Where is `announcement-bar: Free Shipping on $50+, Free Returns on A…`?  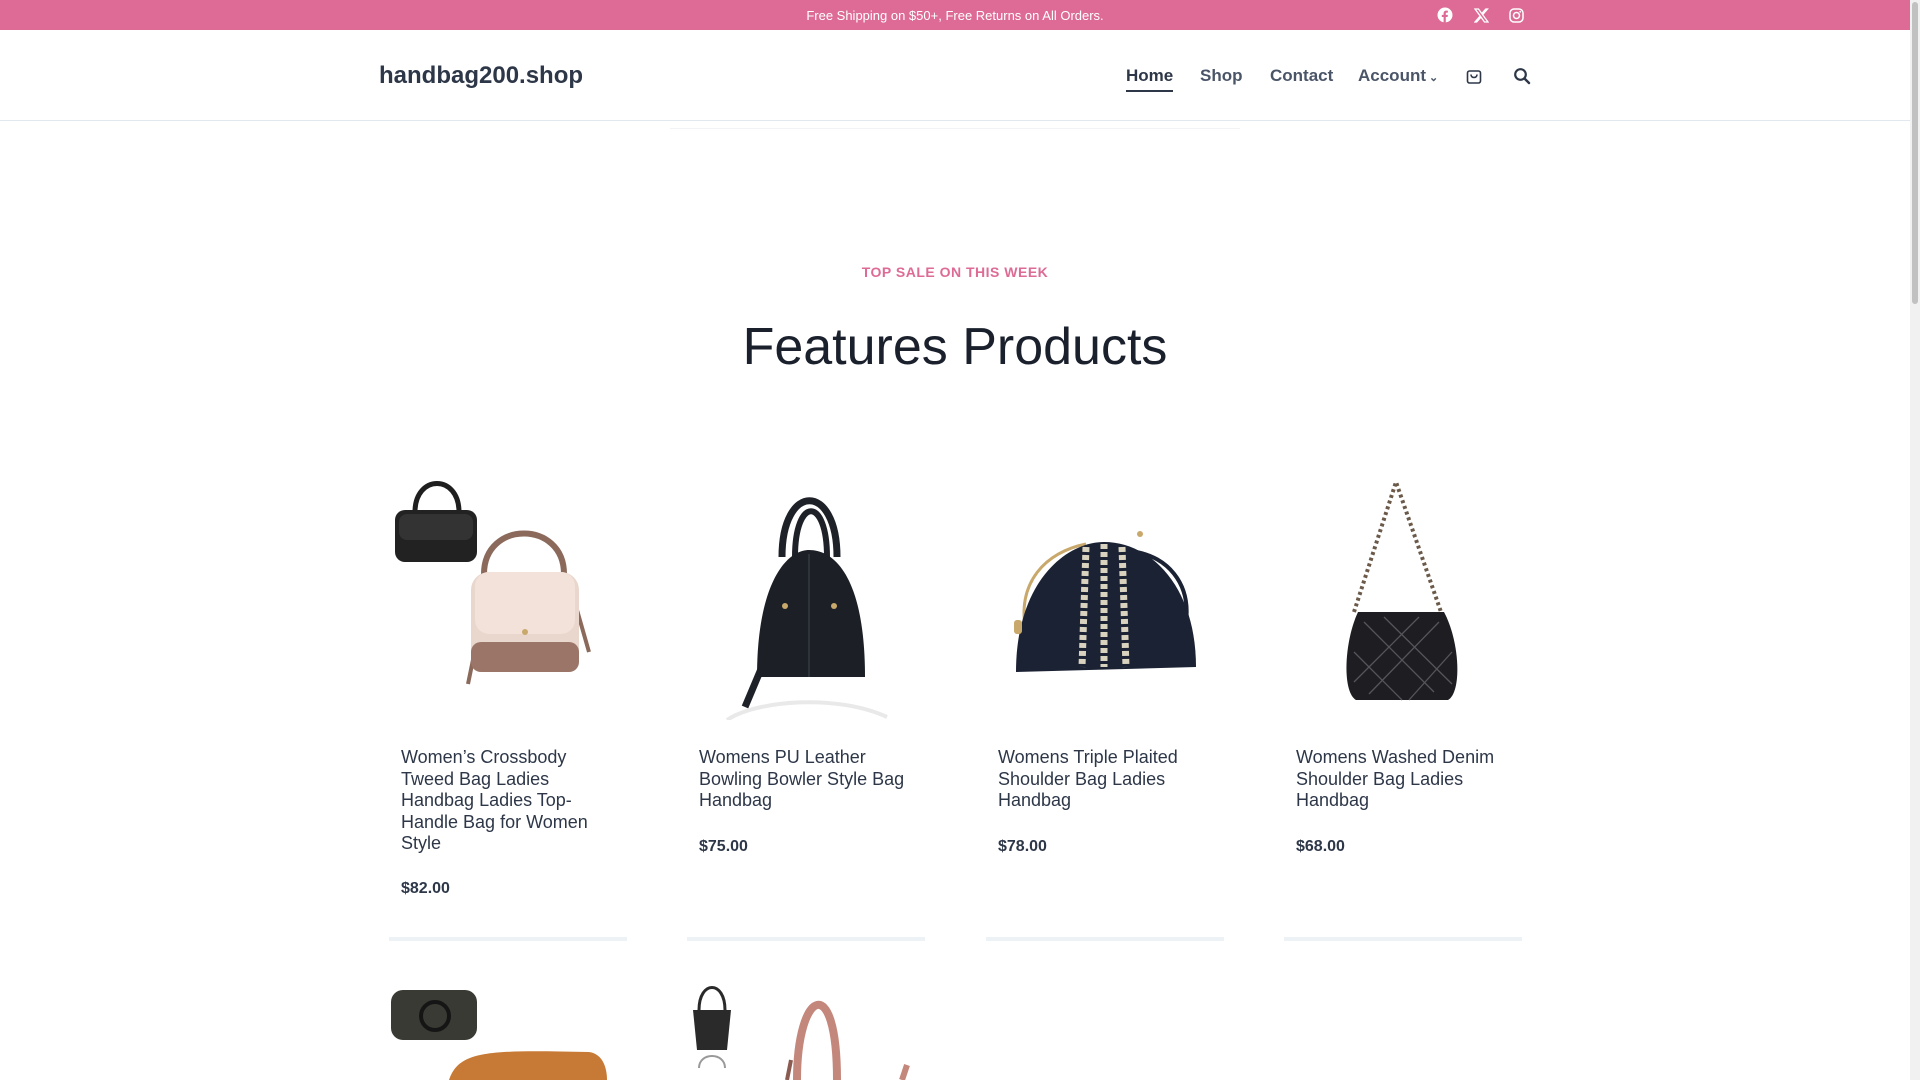
announcement-bar: Free Shipping on $50+, Free Returns on A… is located at coordinates (955, 15).